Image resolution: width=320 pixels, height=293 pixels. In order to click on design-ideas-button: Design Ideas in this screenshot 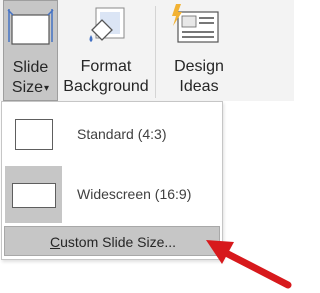, I will do `click(199, 50)`.